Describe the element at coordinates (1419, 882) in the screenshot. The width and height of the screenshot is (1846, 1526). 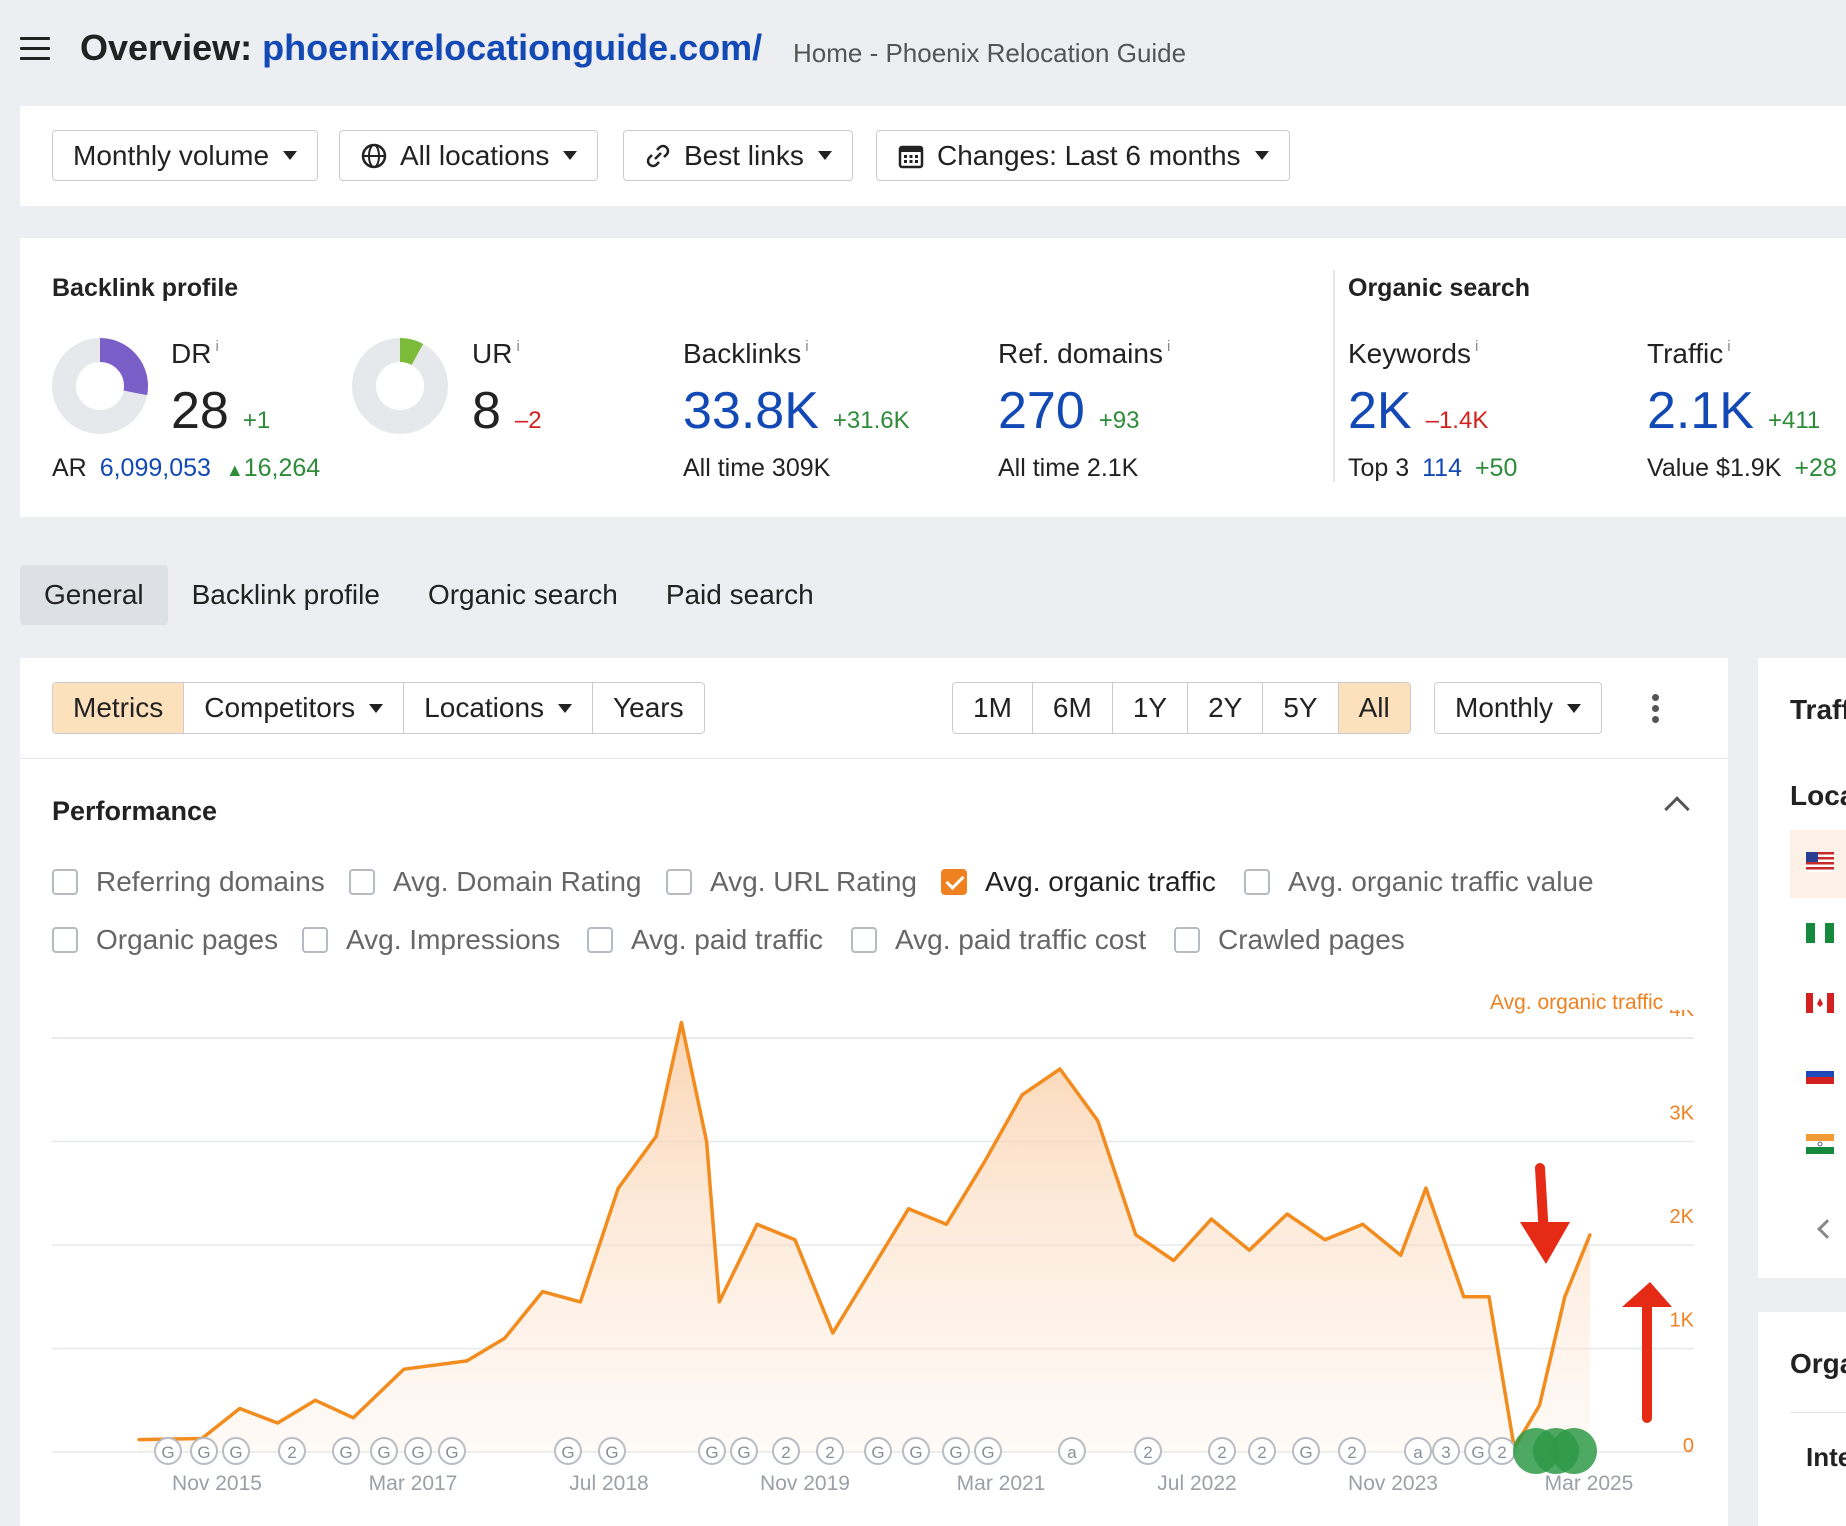
I see `checkbox-avg-organic-traffic-value: Avg. organic traffic value` at that location.